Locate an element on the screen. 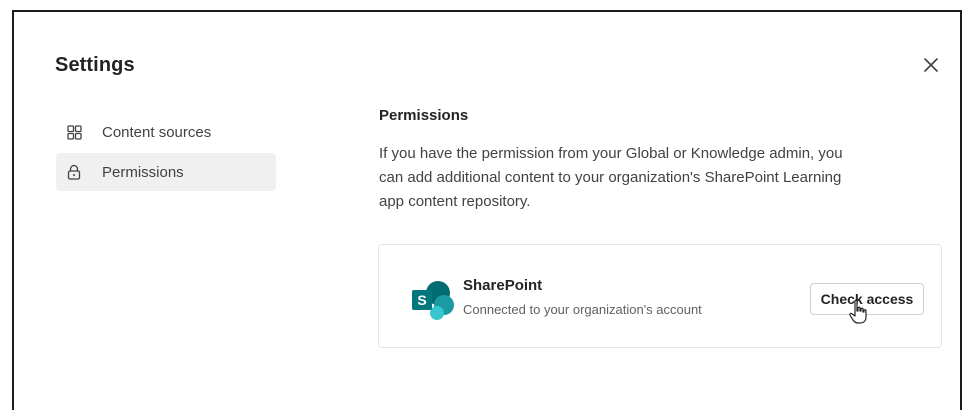 The height and width of the screenshot is (410, 971). close-icon is located at coordinates (931, 65).